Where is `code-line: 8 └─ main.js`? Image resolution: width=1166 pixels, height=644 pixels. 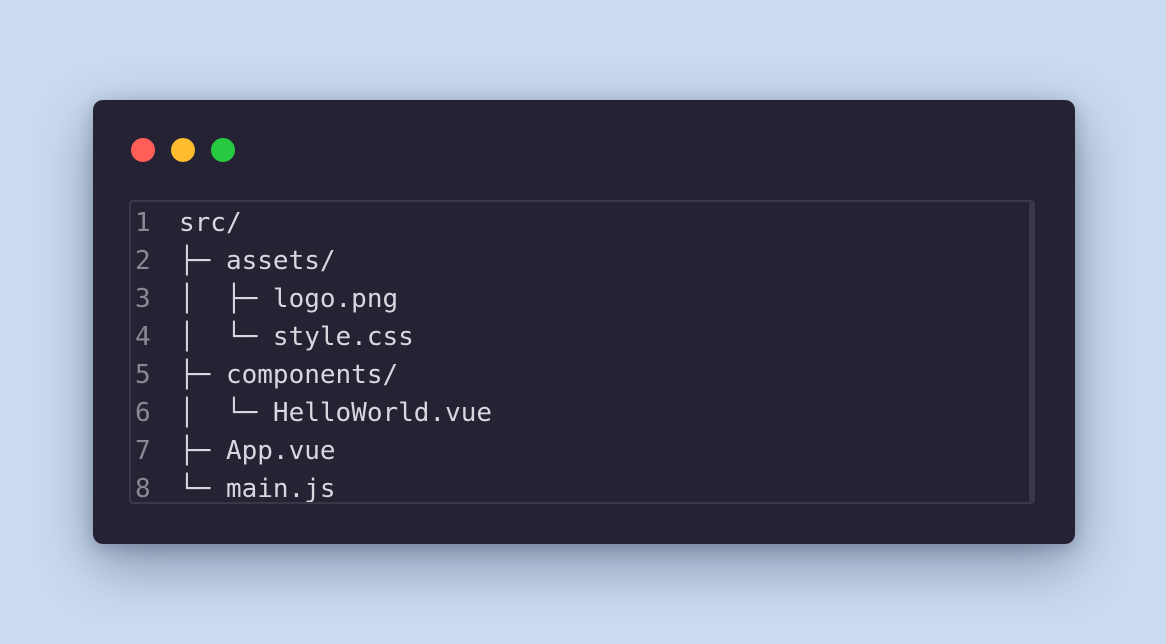
code-line: 8 └─ main.js is located at coordinates (579, 487).